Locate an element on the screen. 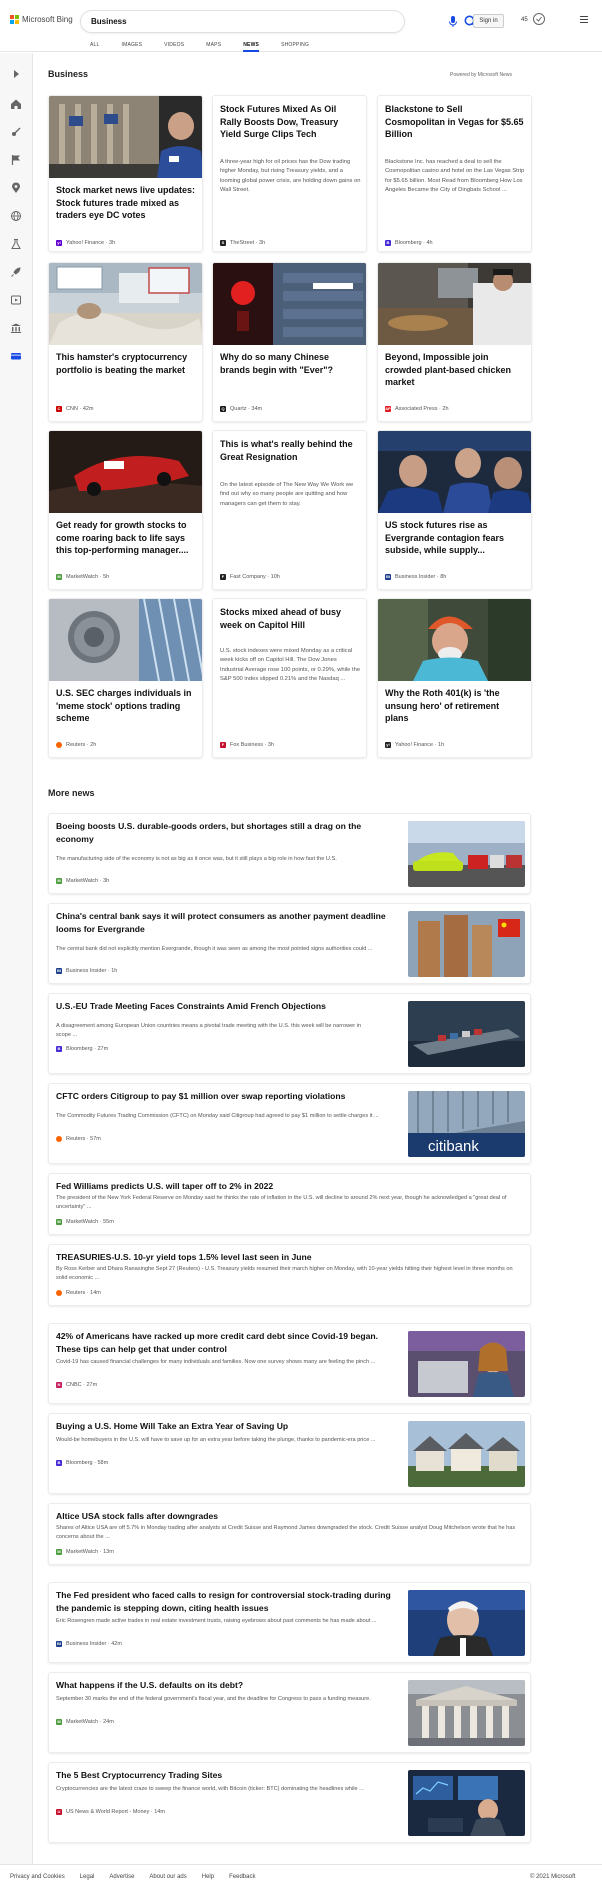 This screenshot has width=602, height=1889. tab-news: NEWS is located at coordinates (251, 47).